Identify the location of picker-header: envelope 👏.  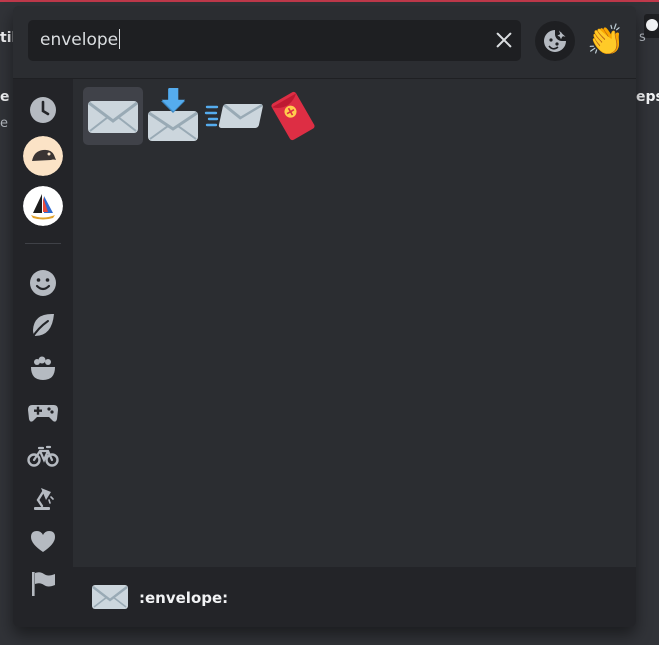
(324, 42).